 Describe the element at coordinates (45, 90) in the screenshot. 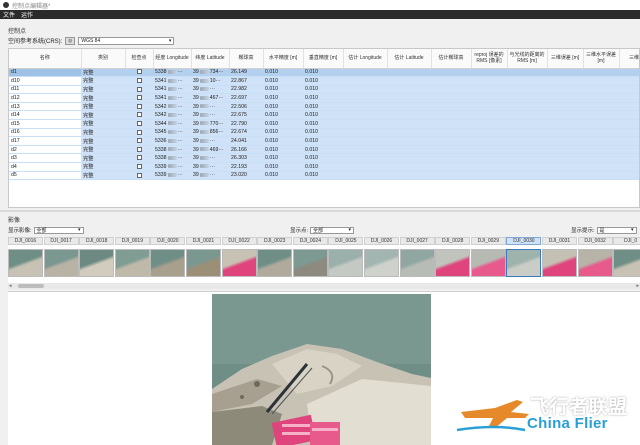

I see `point-name-cell: d11` at that location.